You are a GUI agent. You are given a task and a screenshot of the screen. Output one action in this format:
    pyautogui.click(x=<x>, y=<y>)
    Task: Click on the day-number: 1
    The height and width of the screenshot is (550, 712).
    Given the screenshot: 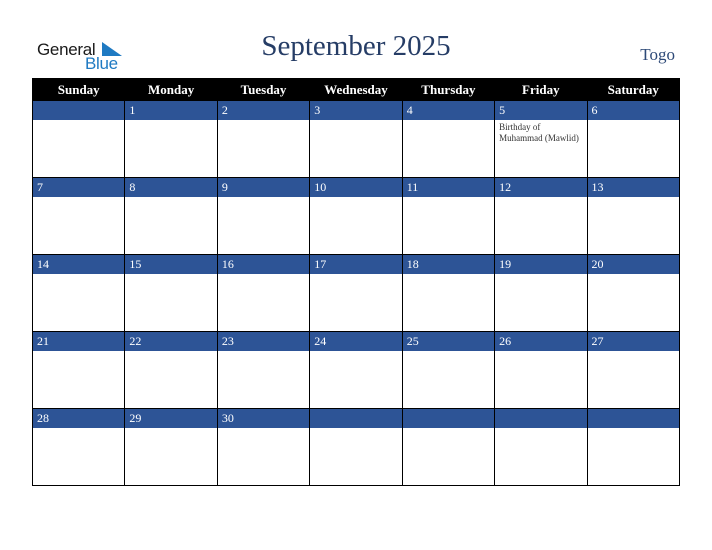 What is the action you would take?
    pyautogui.click(x=171, y=110)
    